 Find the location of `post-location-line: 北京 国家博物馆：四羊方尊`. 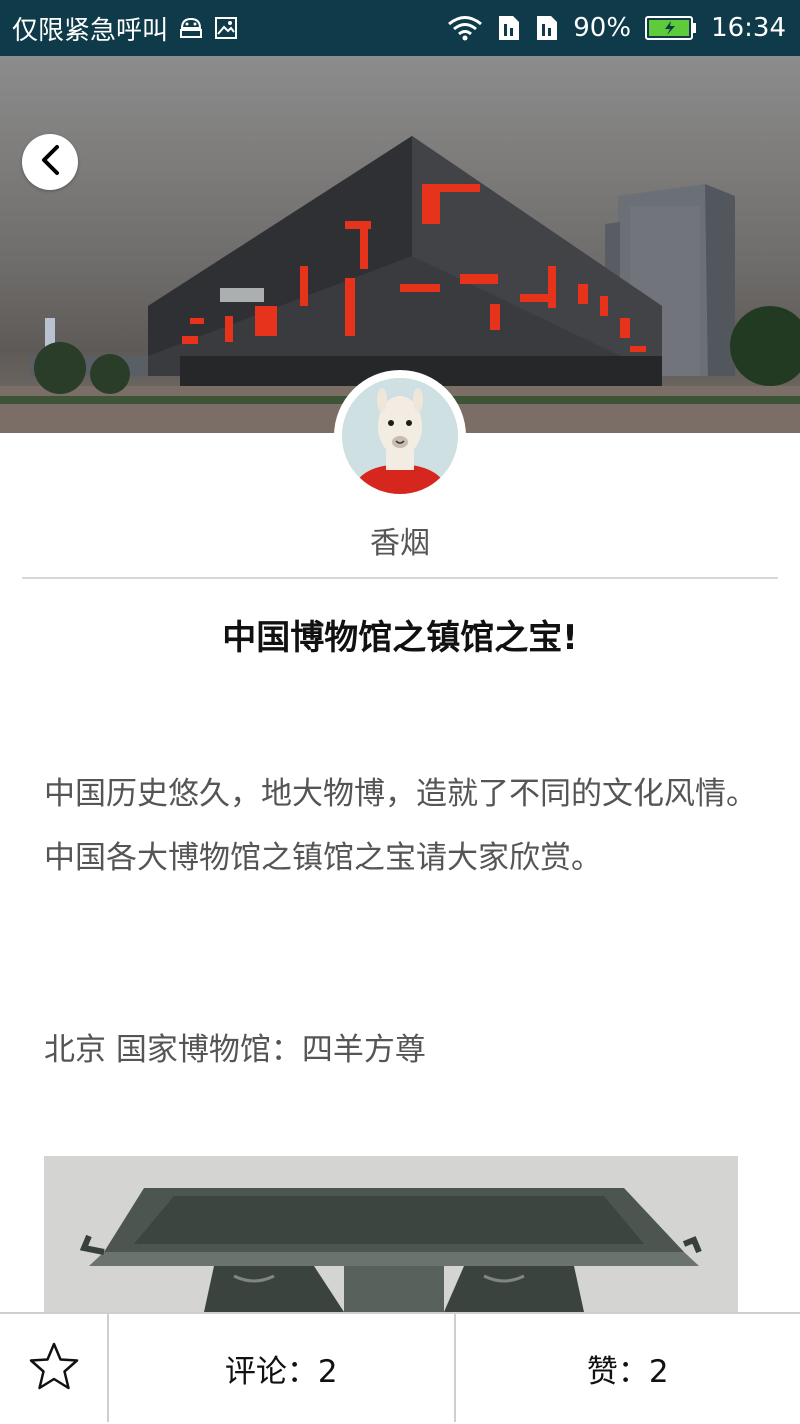

post-location-line: 北京 国家博物馆：四羊方尊 is located at coordinates (404, 1046).